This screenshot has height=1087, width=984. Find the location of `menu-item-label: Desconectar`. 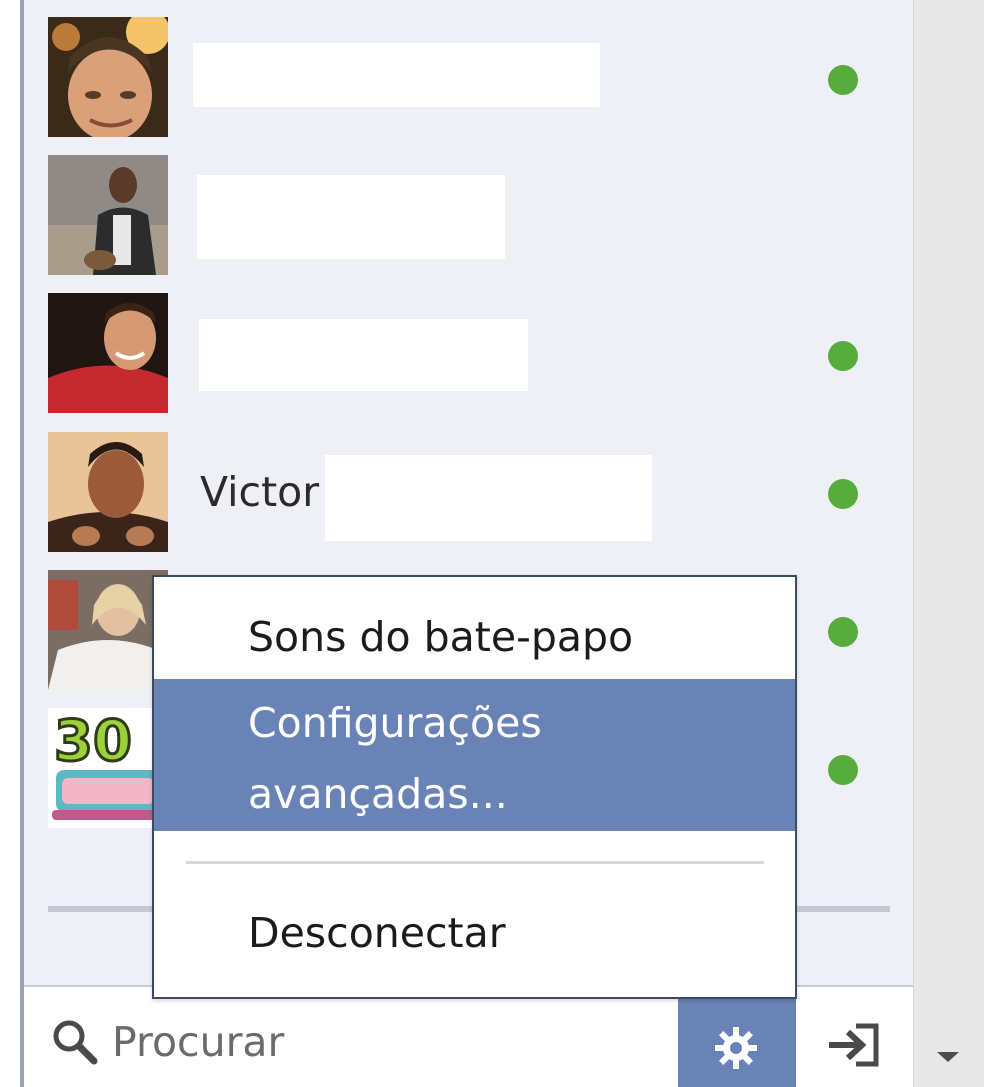

menu-item-label: Desconectar is located at coordinates (377, 933).